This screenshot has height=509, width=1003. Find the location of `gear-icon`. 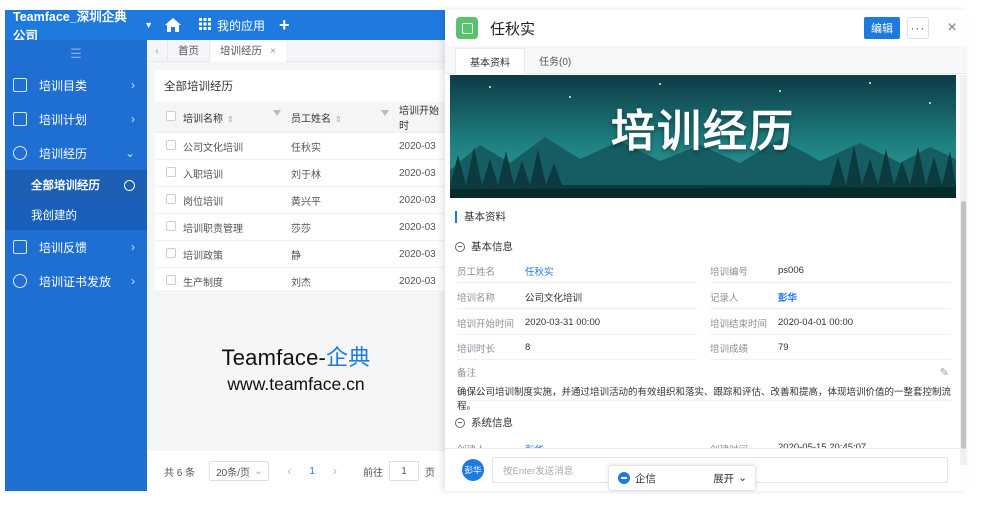

gear-icon is located at coordinates (129, 185).